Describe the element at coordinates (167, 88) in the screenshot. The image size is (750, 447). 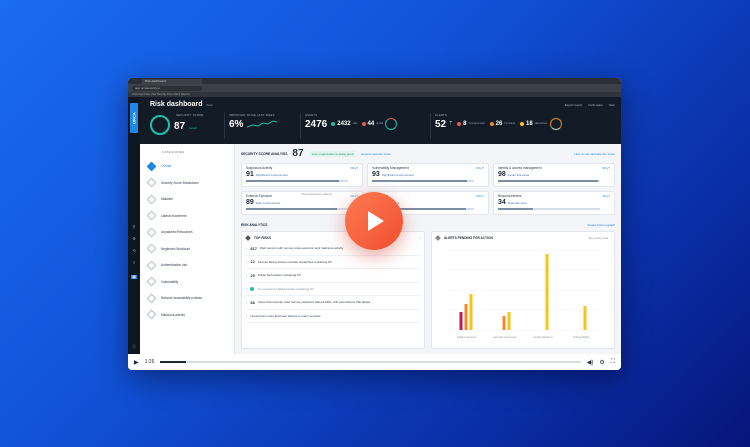
I see `url-field: app.orcasecurity.io` at that location.